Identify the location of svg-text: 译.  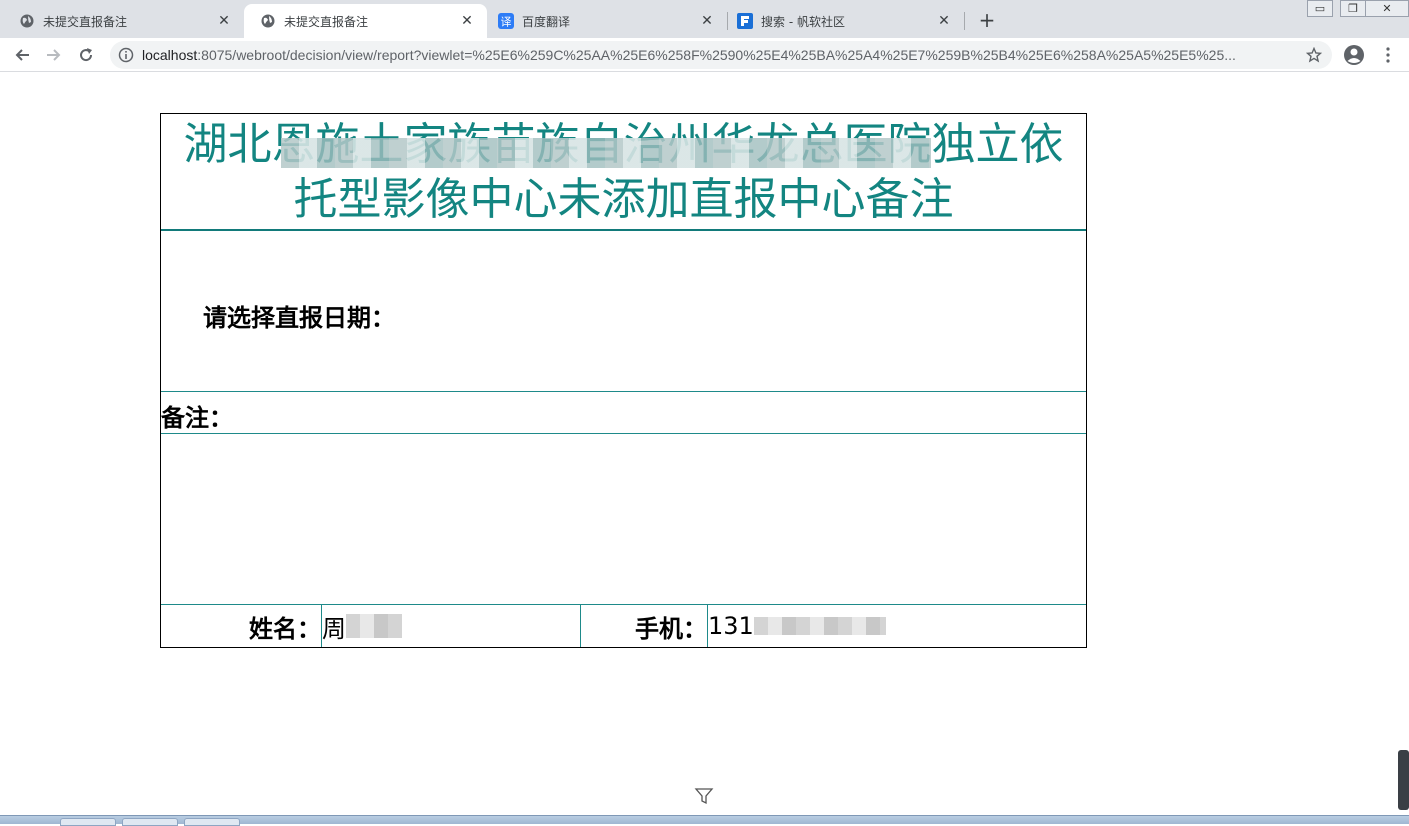
(506, 22).